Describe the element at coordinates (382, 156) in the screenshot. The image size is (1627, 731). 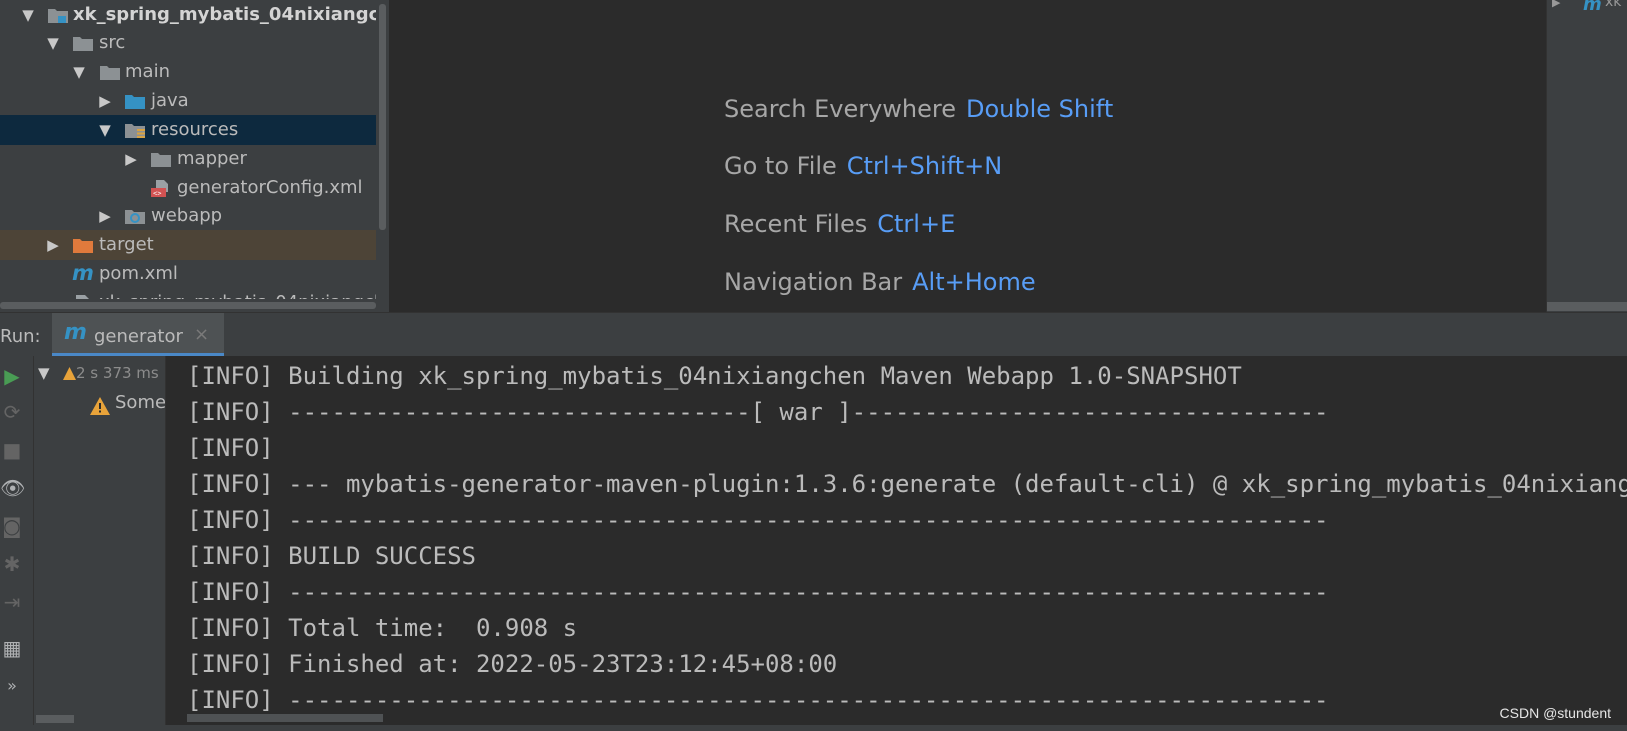
I see `tree-vertical-scrollbar` at that location.